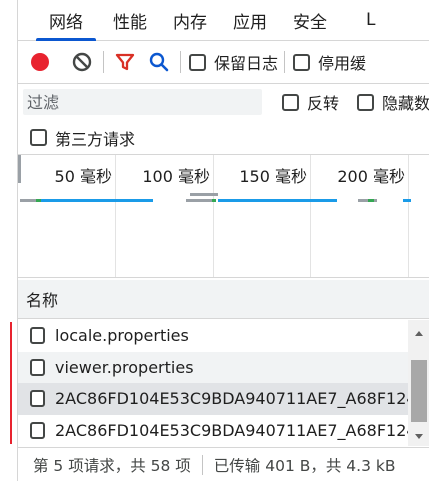 This screenshot has height=481, width=429. I want to click on clear-button, so click(82, 62).